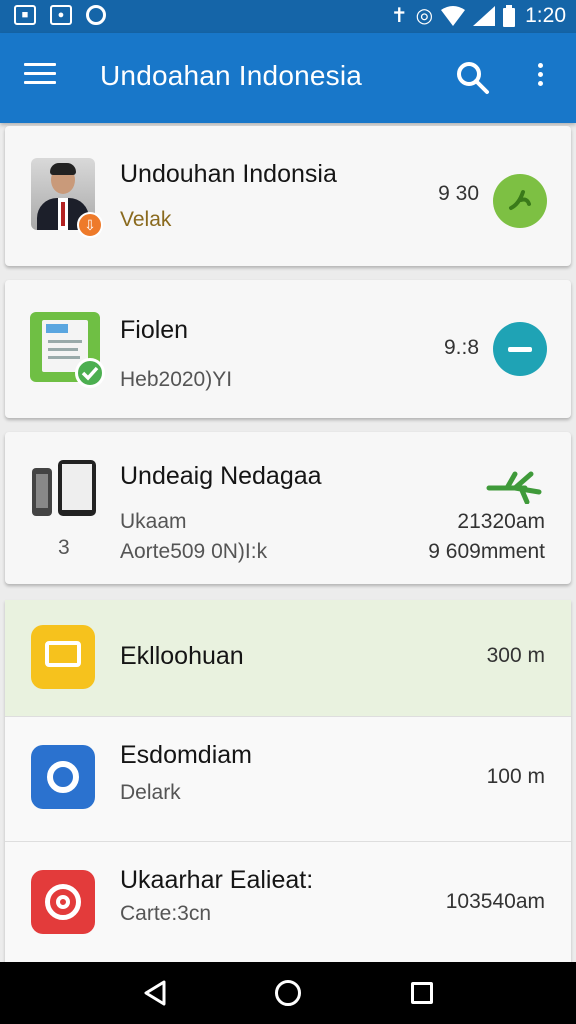 This screenshot has height=1024, width=576. What do you see at coordinates (520, 349) in the screenshot?
I see `minus-bubble-icon` at bounding box center [520, 349].